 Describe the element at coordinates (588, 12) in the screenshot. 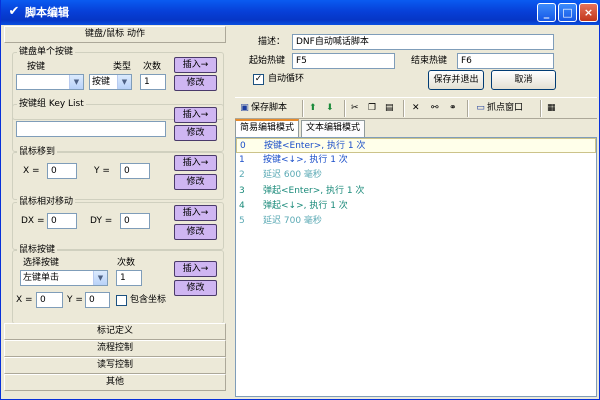

I see `close-button: ×` at that location.